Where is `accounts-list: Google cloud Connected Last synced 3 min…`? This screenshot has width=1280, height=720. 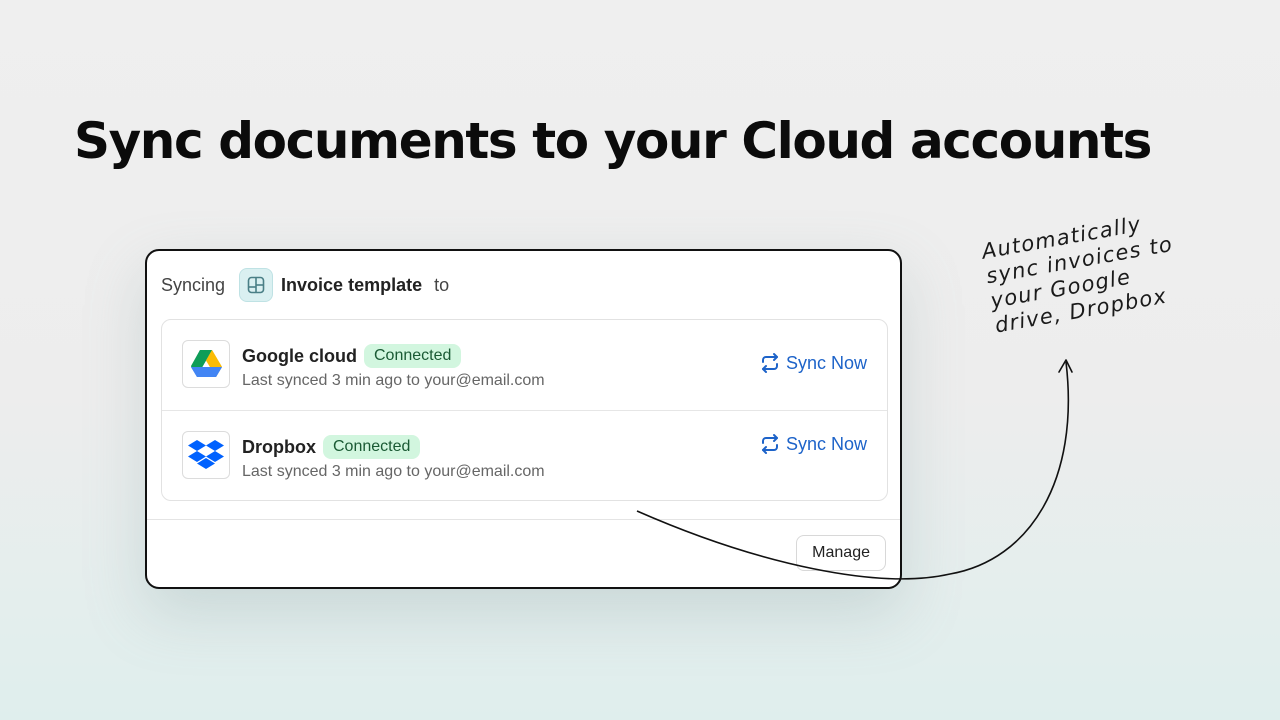 accounts-list: Google cloud Connected Last synced 3 min… is located at coordinates (524, 410).